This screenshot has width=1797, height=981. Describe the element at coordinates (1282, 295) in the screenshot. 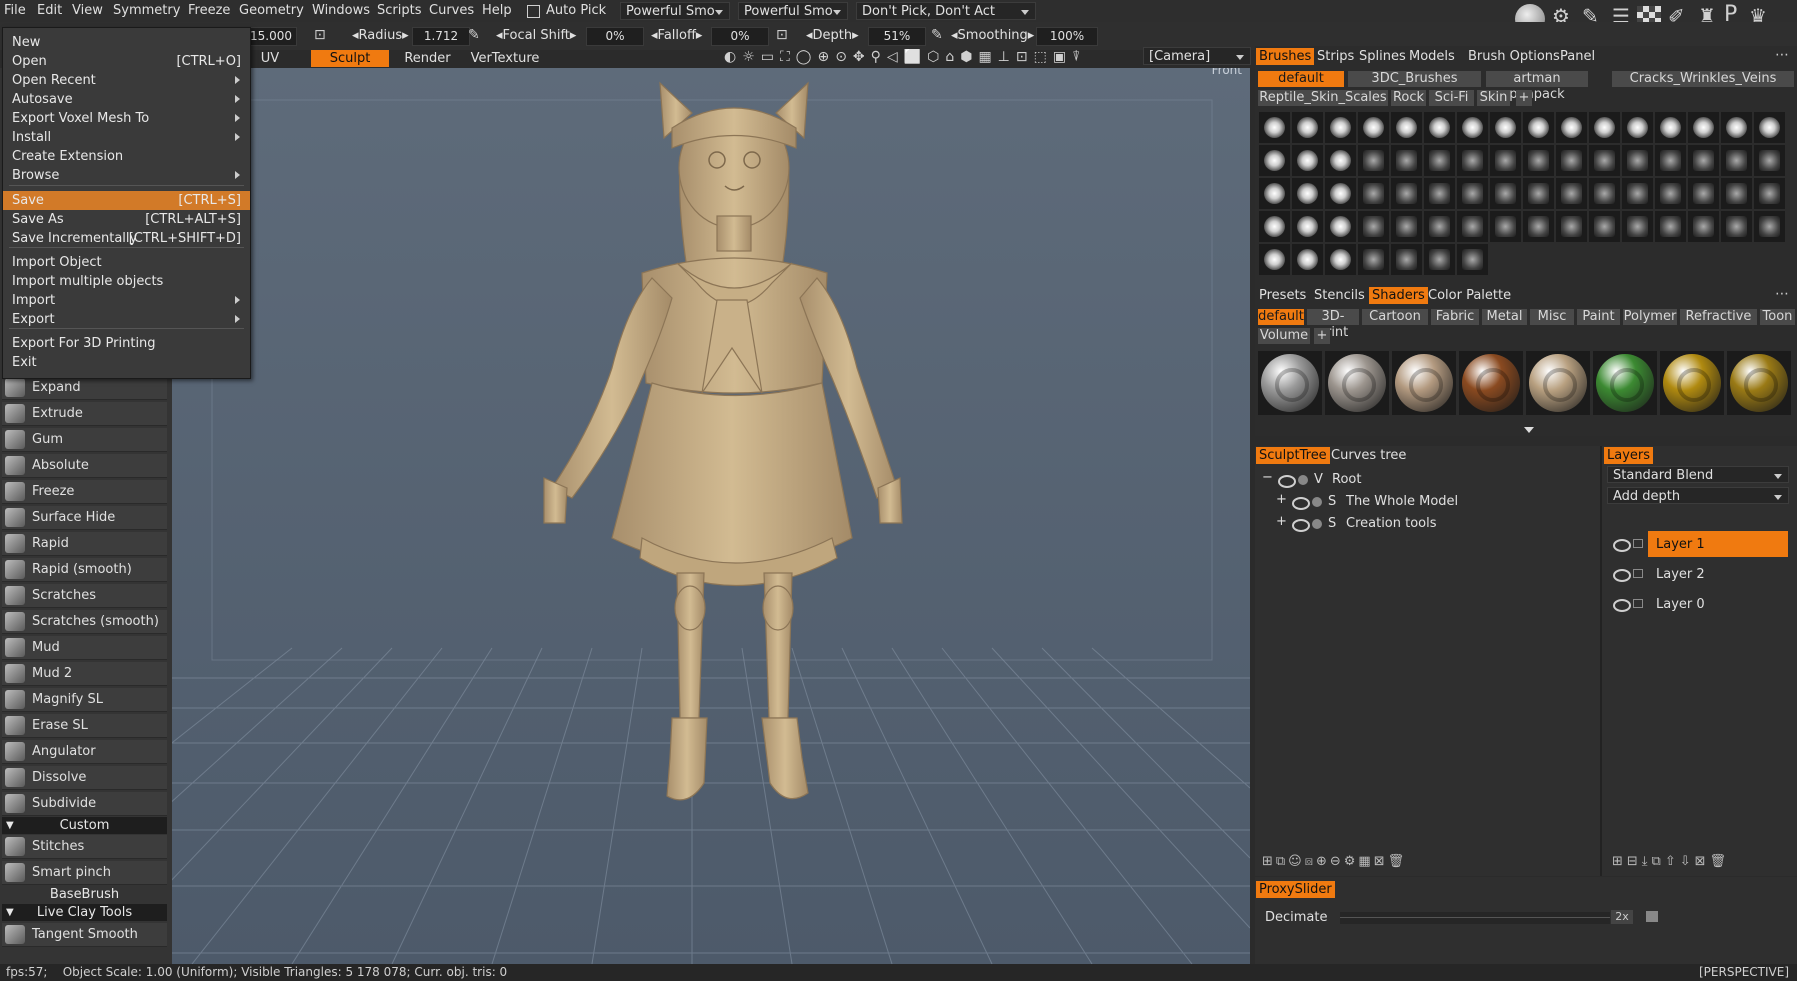

I see `tab-presets: Presets` at that location.